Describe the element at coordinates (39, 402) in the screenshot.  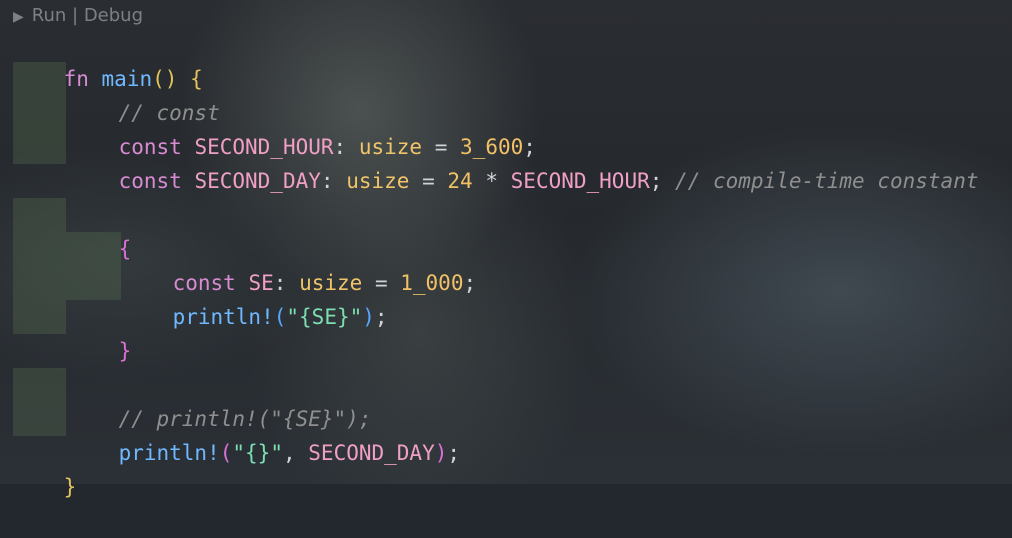
I see `indent-guide-bottom` at that location.